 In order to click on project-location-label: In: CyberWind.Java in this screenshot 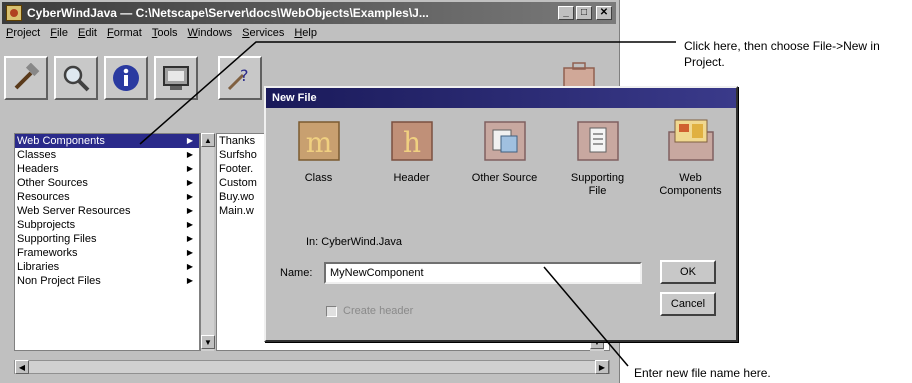, I will do `click(354, 242)`.